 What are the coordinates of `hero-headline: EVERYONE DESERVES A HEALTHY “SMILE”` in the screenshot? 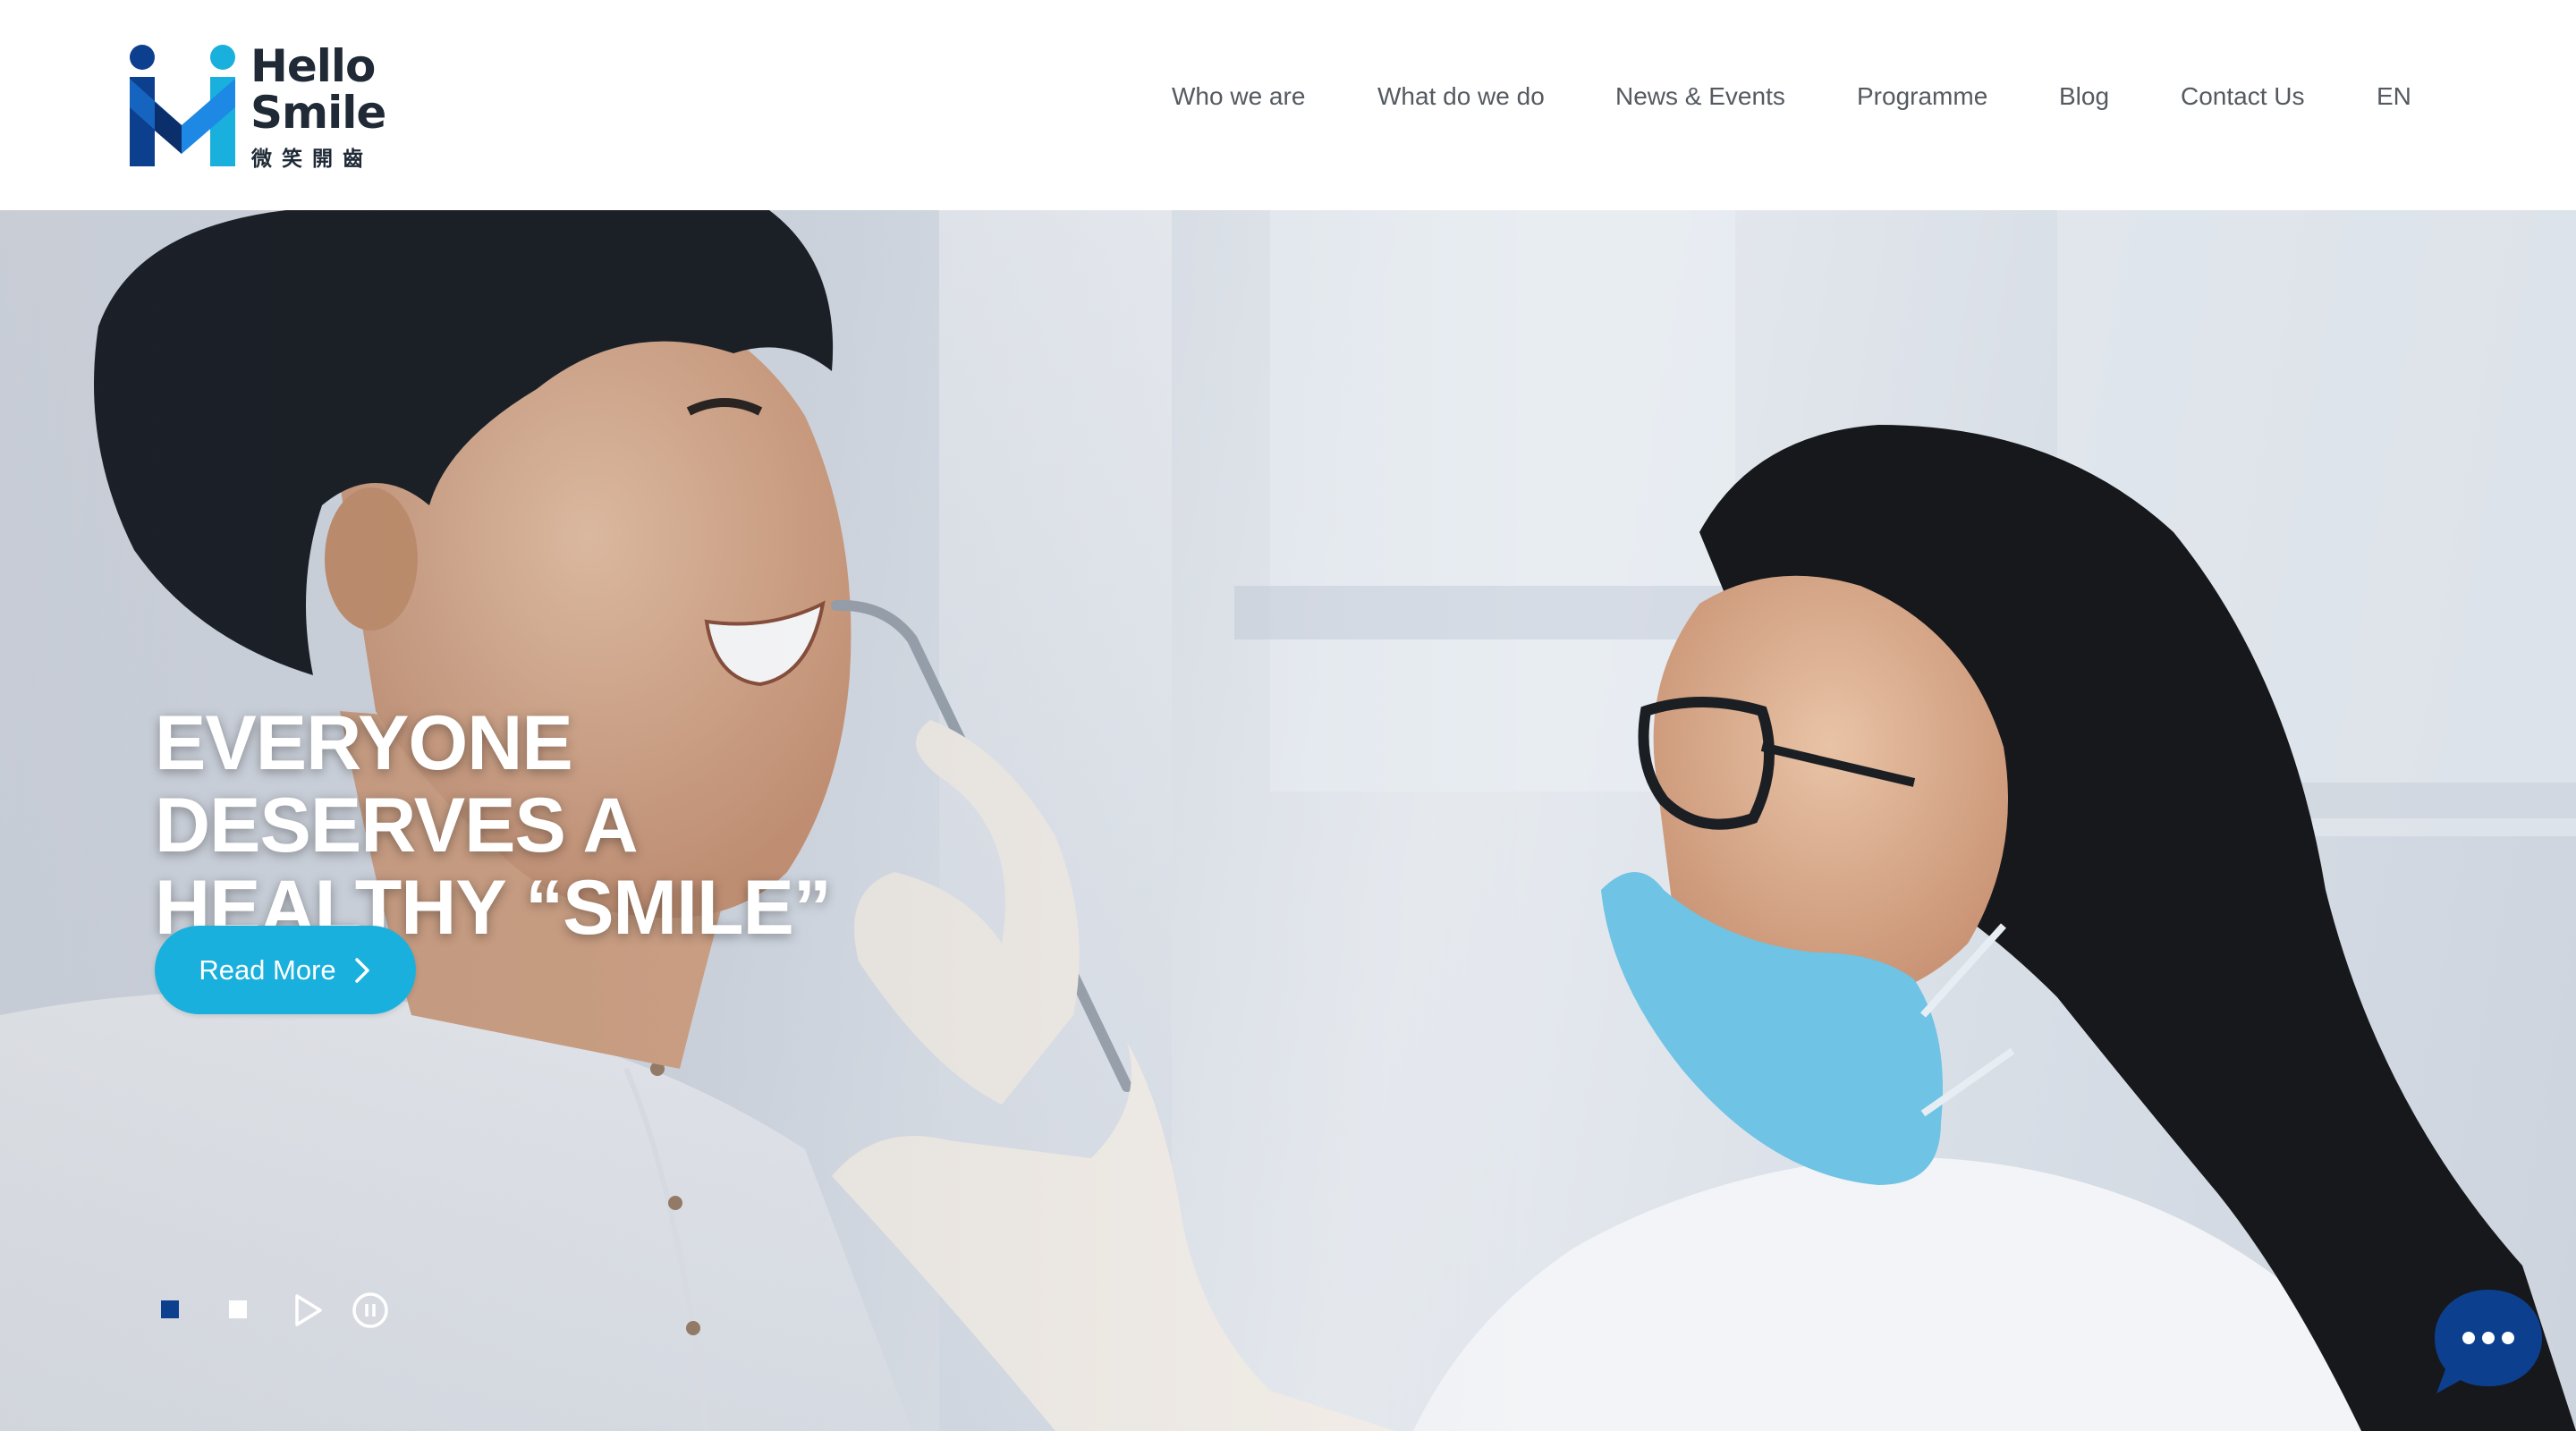 It's located at (557, 826).